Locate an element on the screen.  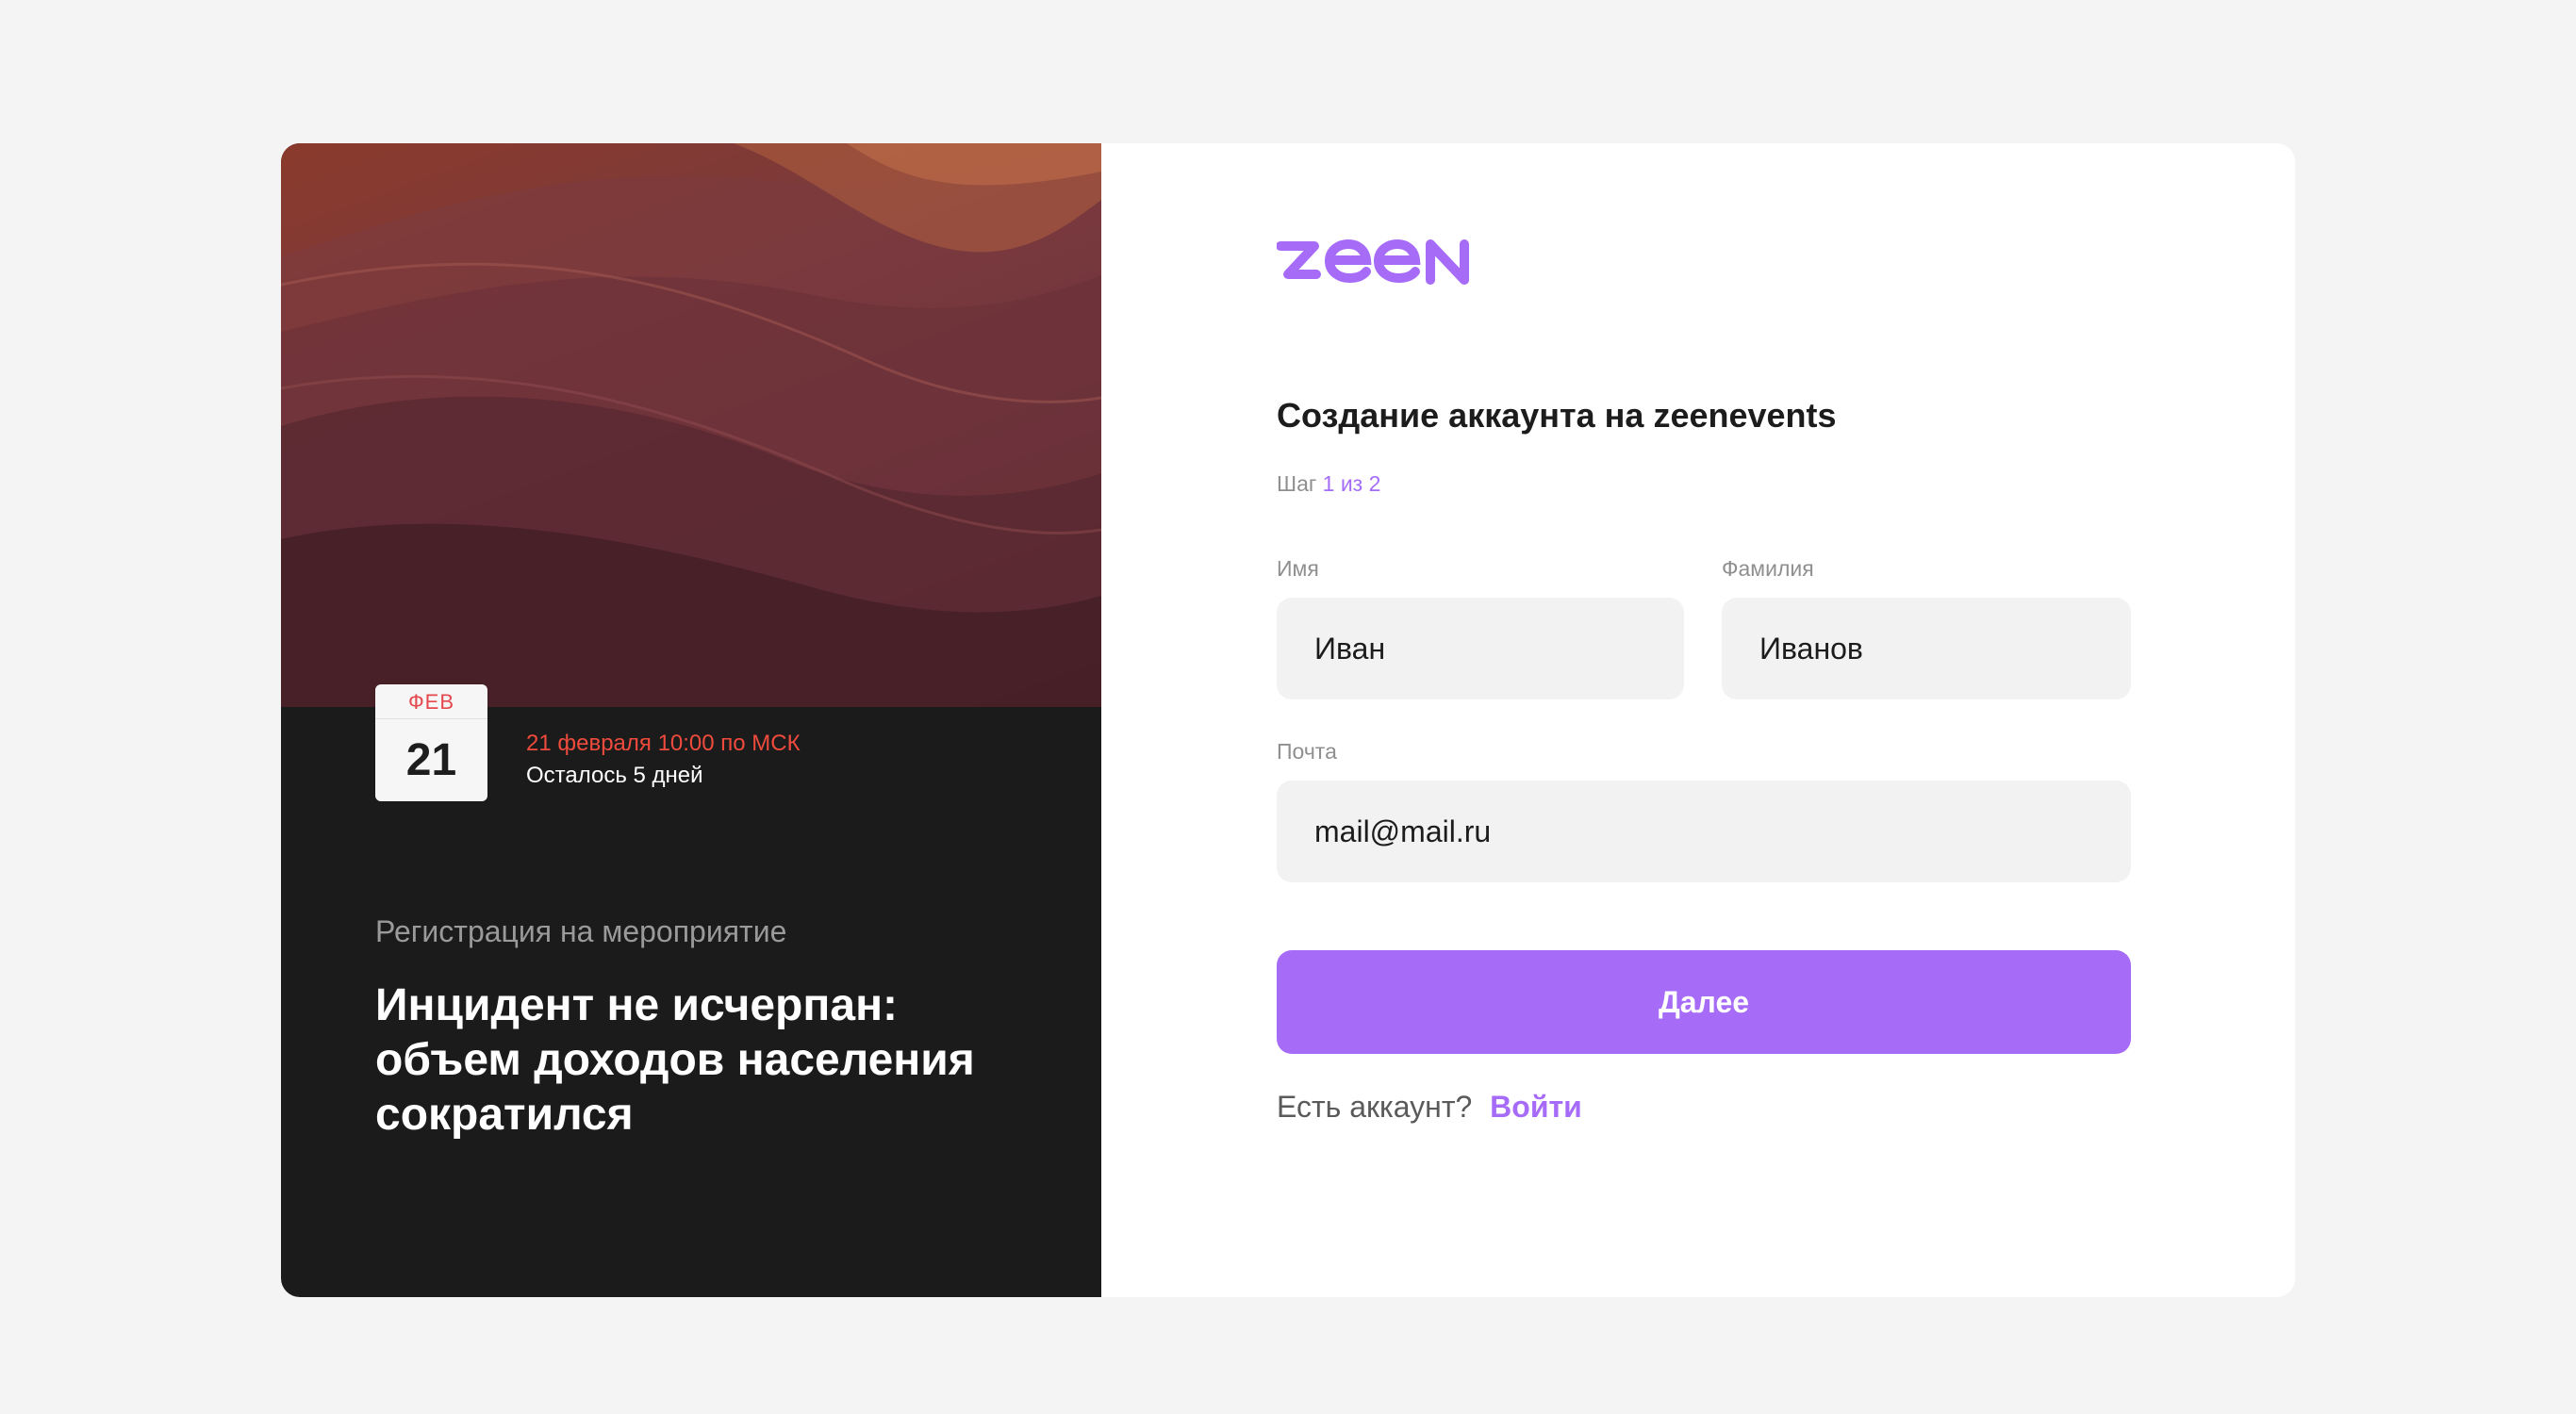
email-label: Почта is located at coordinates (1307, 751).